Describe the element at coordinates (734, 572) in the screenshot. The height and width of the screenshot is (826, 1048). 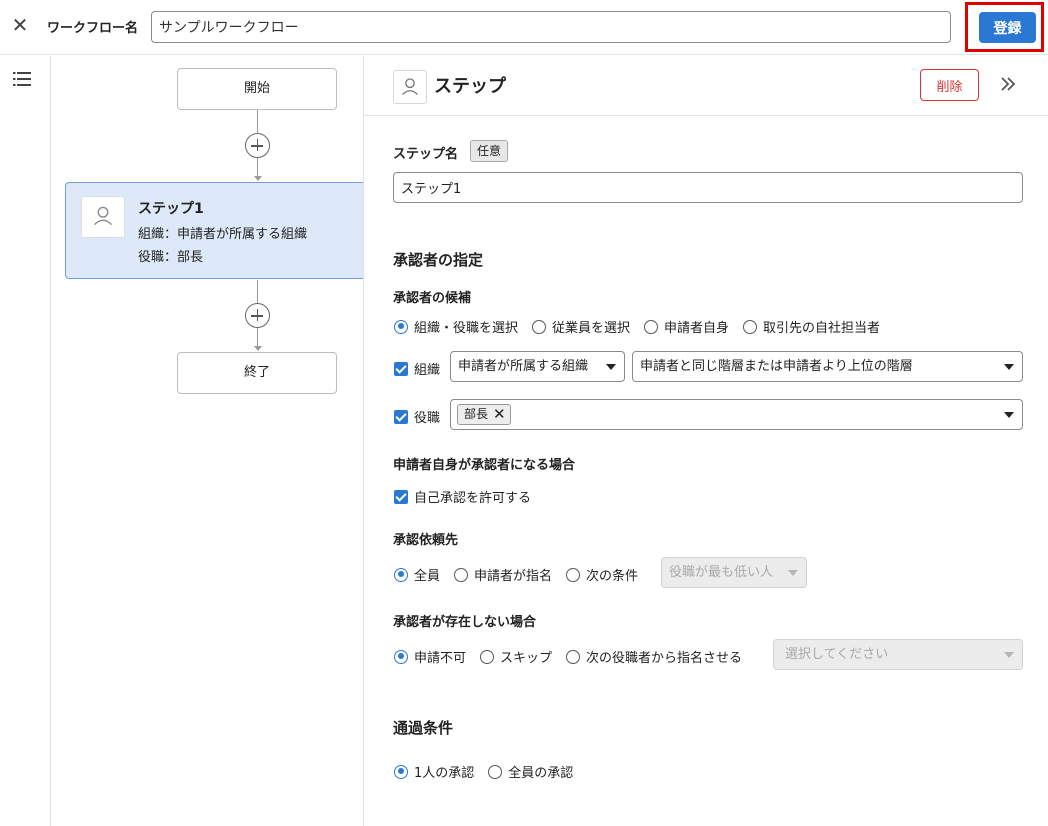
I see `request-condition-select: 役職が最も低い人` at that location.